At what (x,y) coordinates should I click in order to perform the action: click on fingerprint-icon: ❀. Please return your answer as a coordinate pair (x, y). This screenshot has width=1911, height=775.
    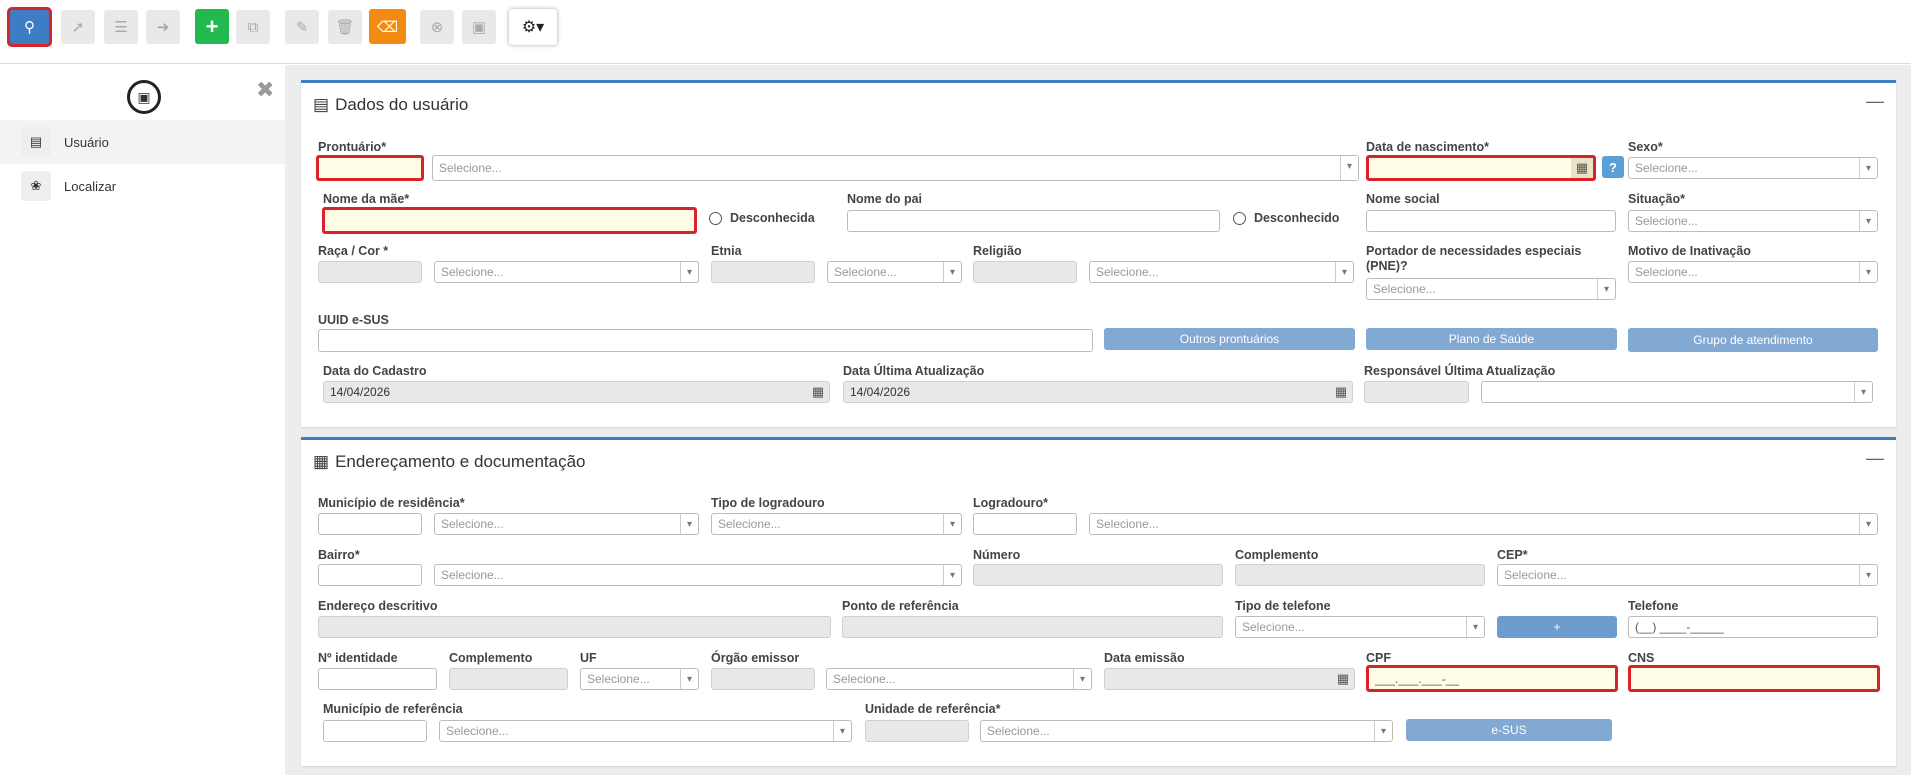
    Looking at the image, I should click on (36, 186).